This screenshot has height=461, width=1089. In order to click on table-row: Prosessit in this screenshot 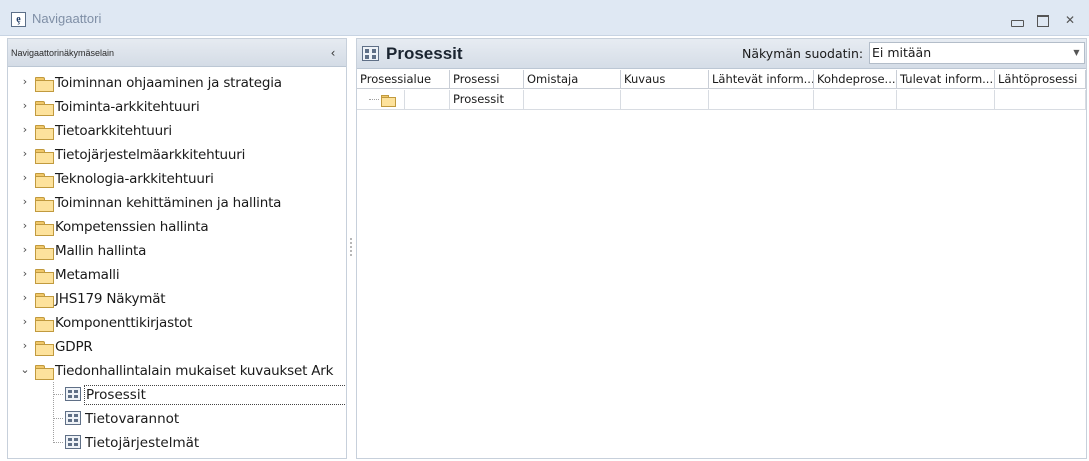, I will do `click(721, 100)`.